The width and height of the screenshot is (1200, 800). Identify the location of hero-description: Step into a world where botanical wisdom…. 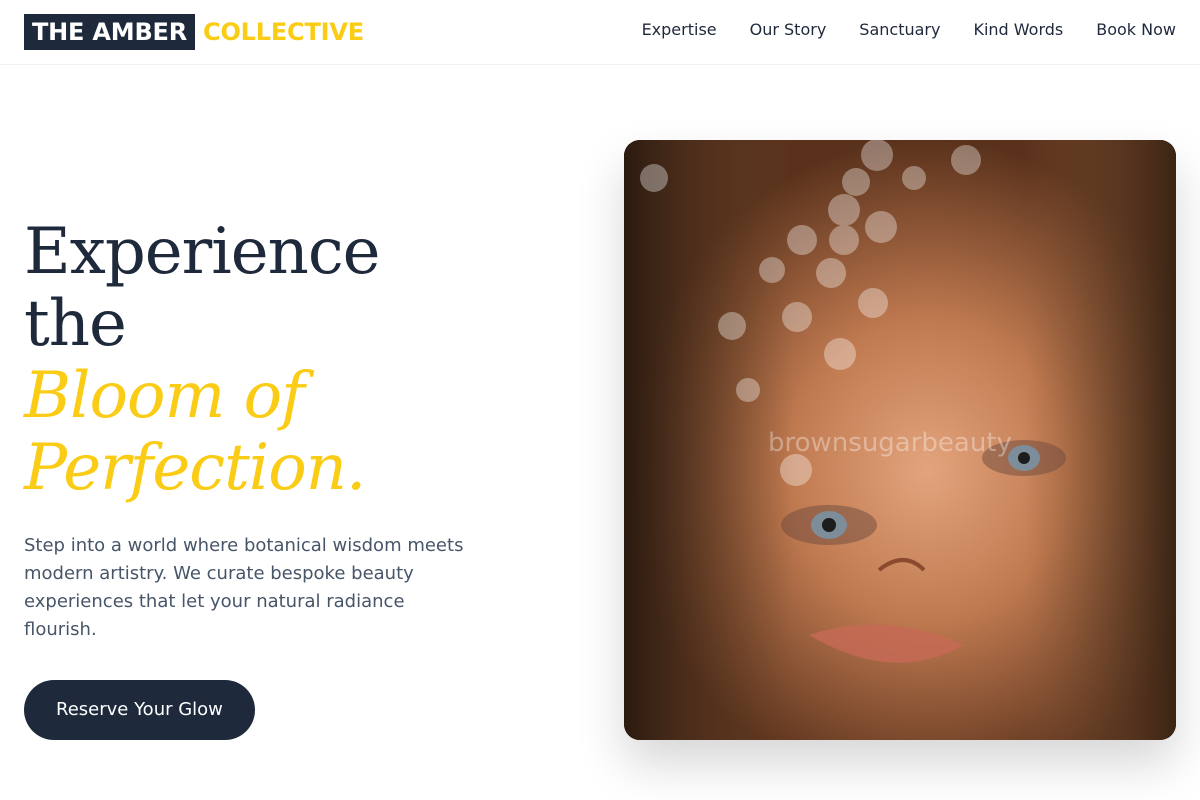
(244, 587).